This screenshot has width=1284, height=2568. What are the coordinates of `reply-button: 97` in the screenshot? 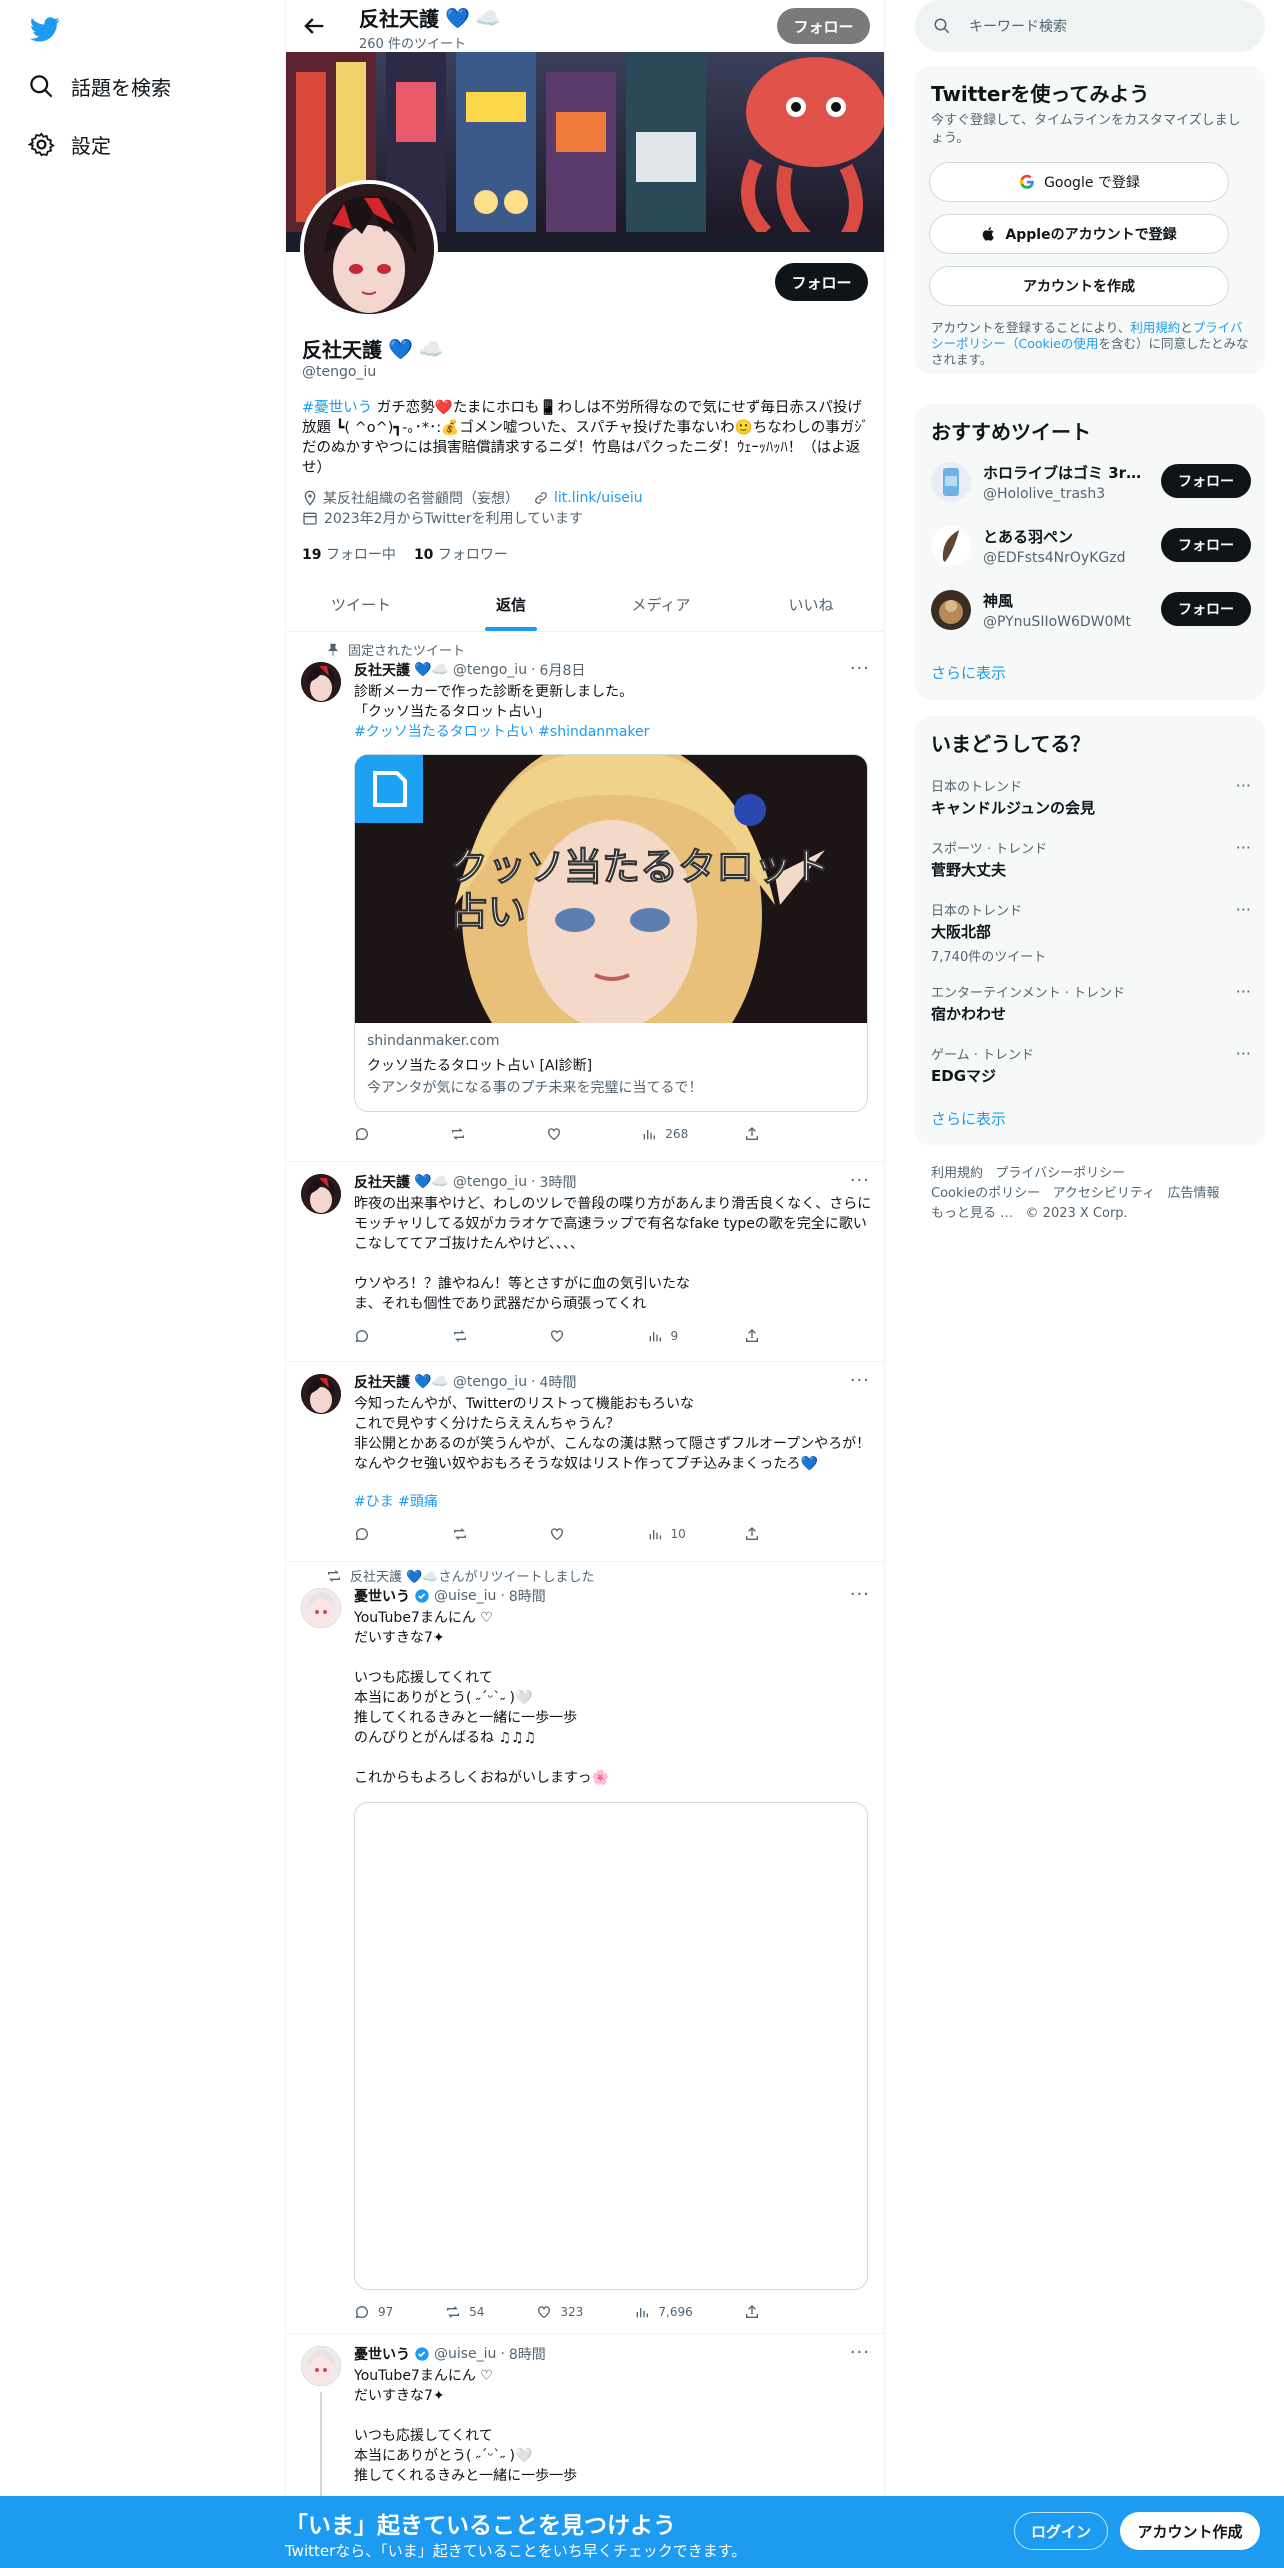 It's located at (374, 2312).